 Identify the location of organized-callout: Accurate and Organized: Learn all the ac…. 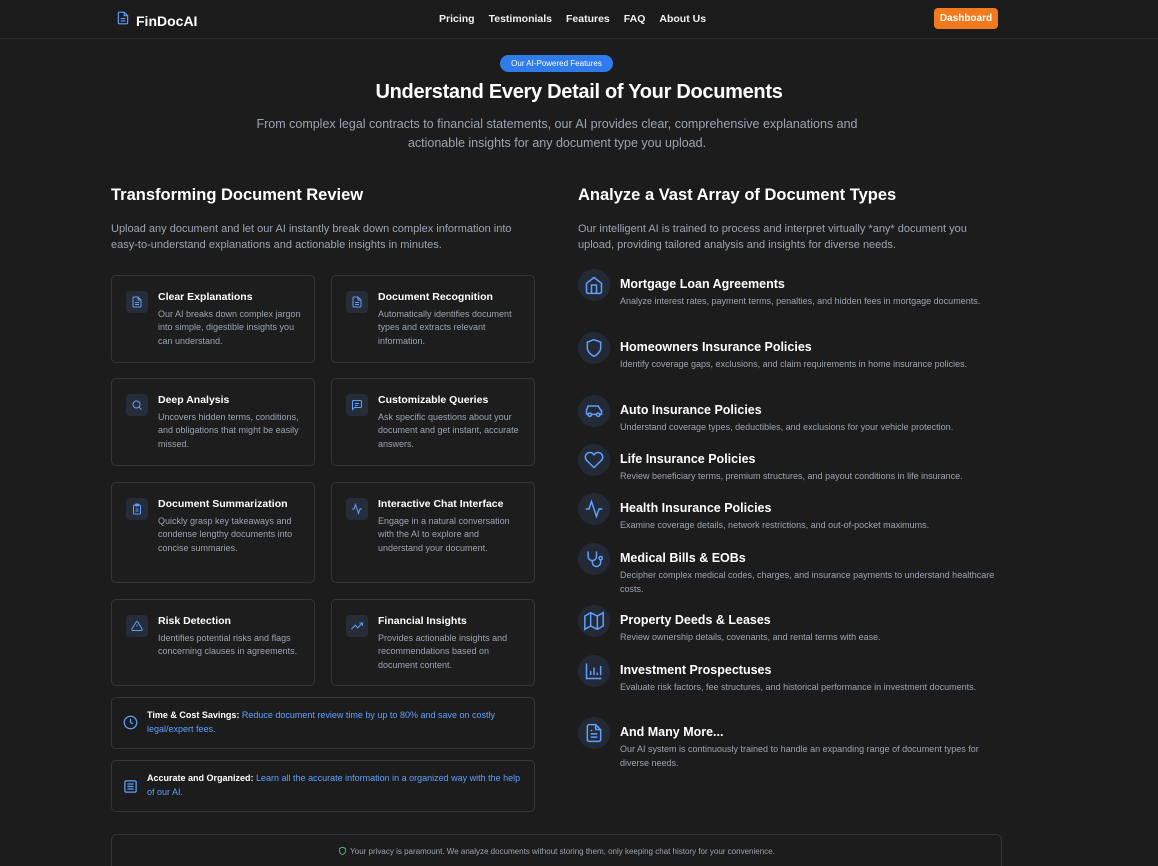
(323, 786).